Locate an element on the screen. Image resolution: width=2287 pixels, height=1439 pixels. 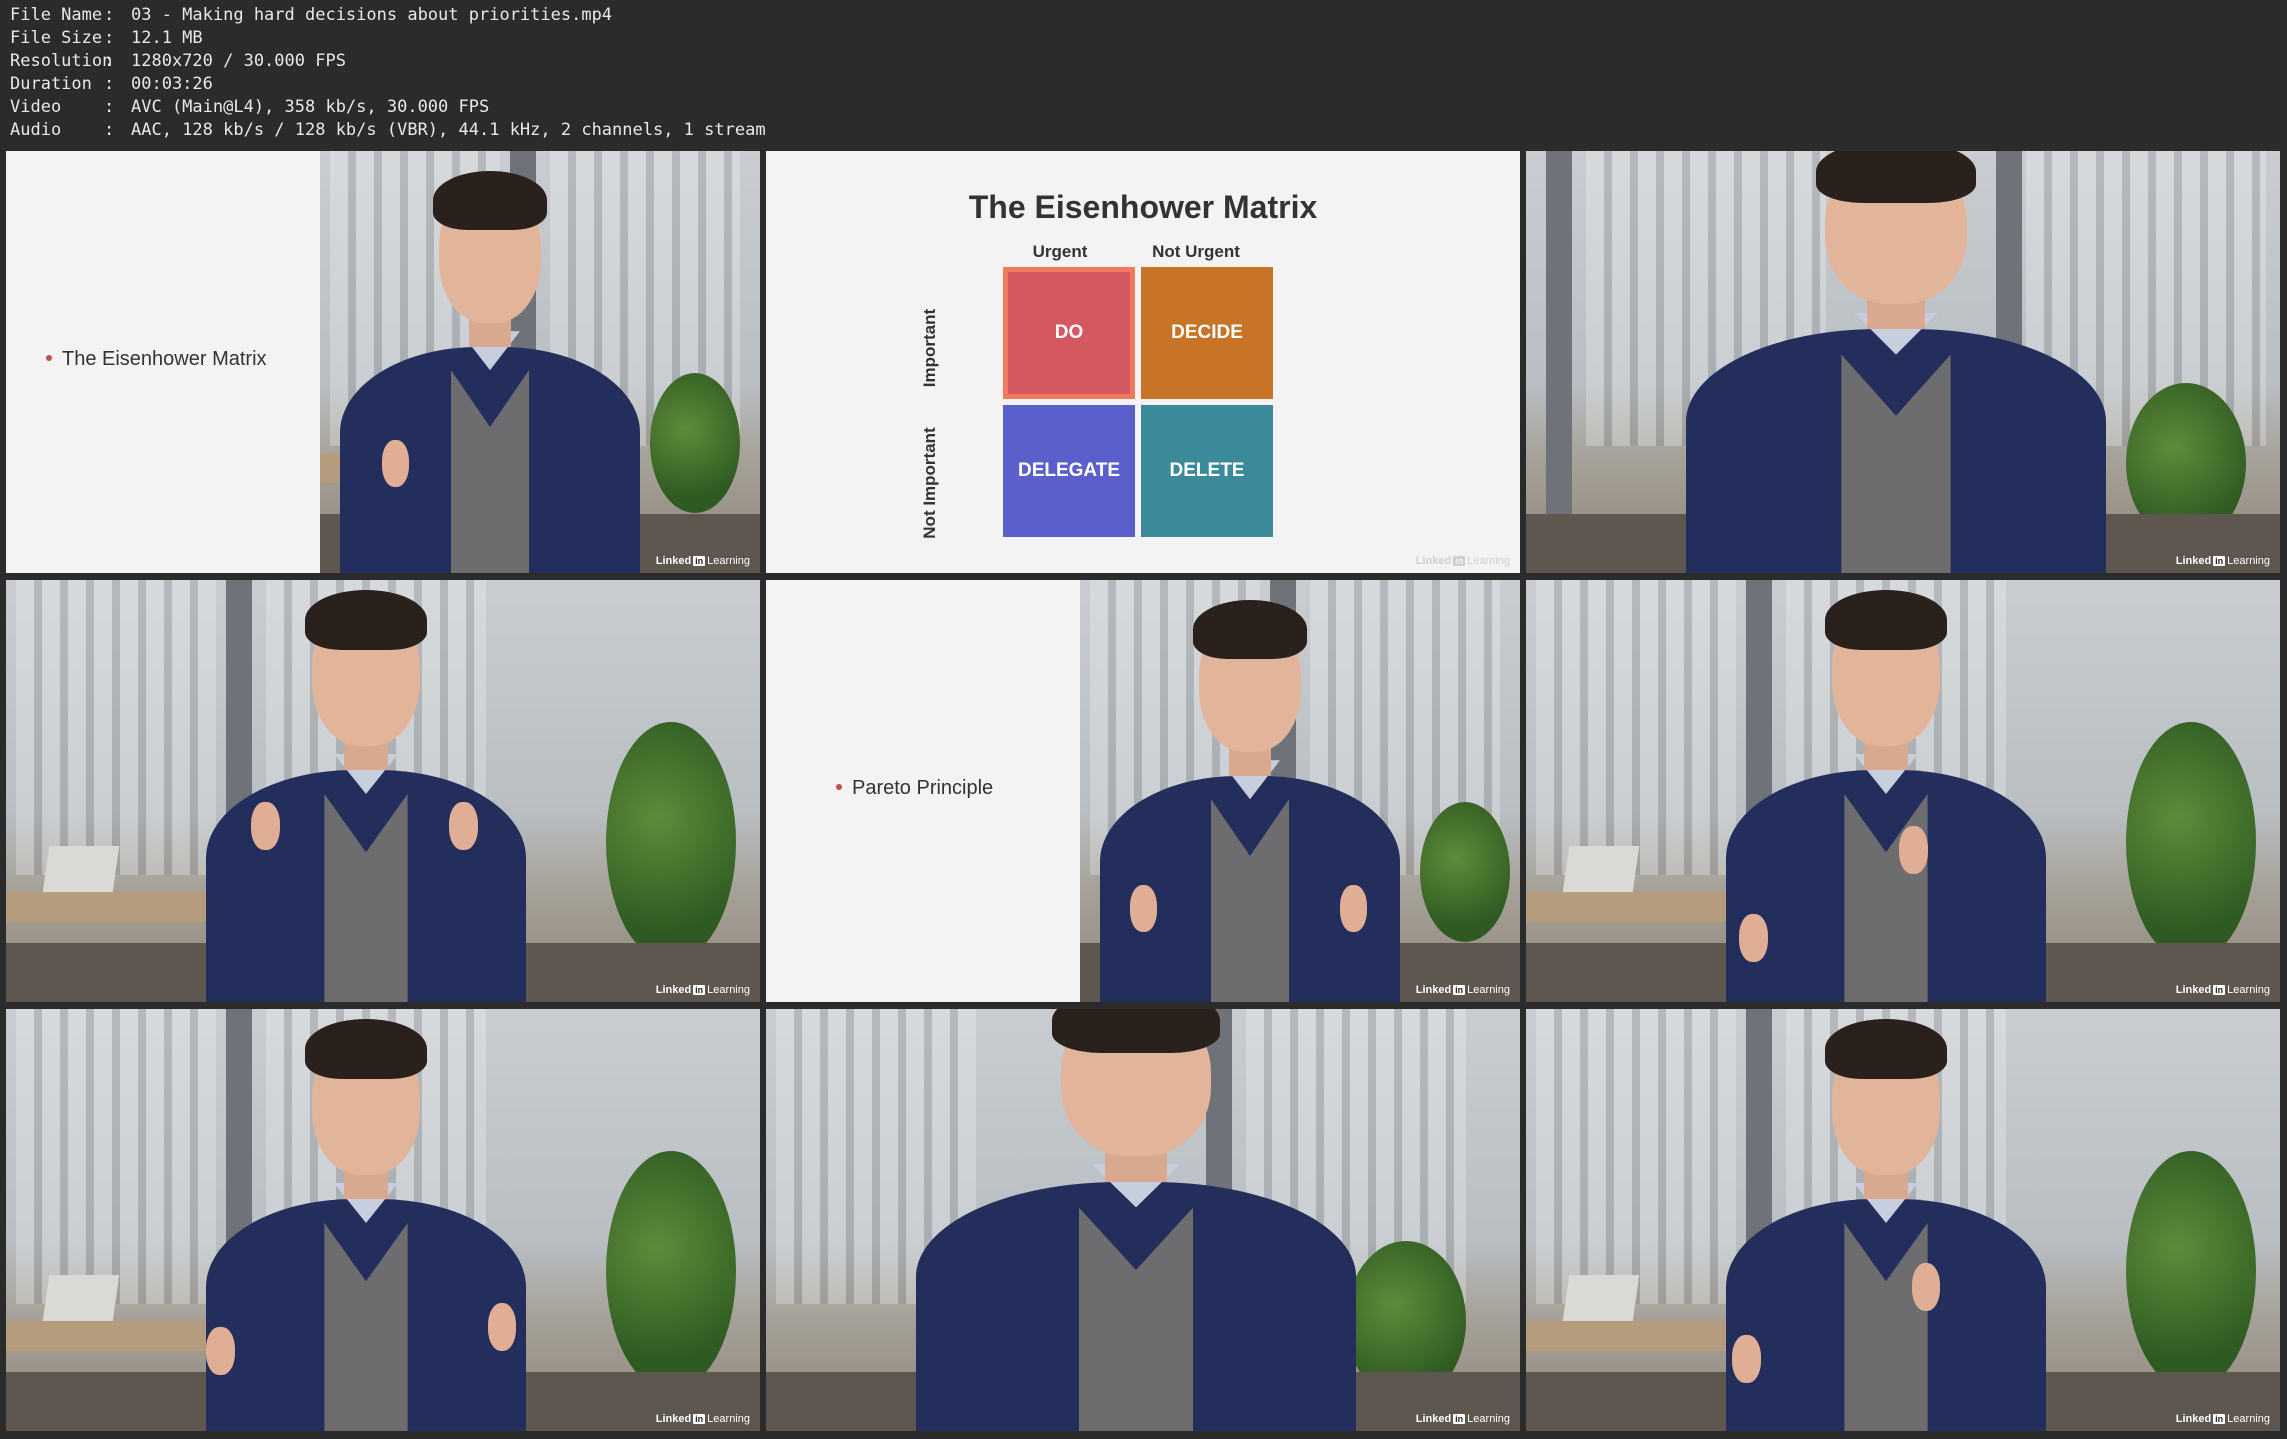
info-label: File Name is located at coordinates (56, 15).